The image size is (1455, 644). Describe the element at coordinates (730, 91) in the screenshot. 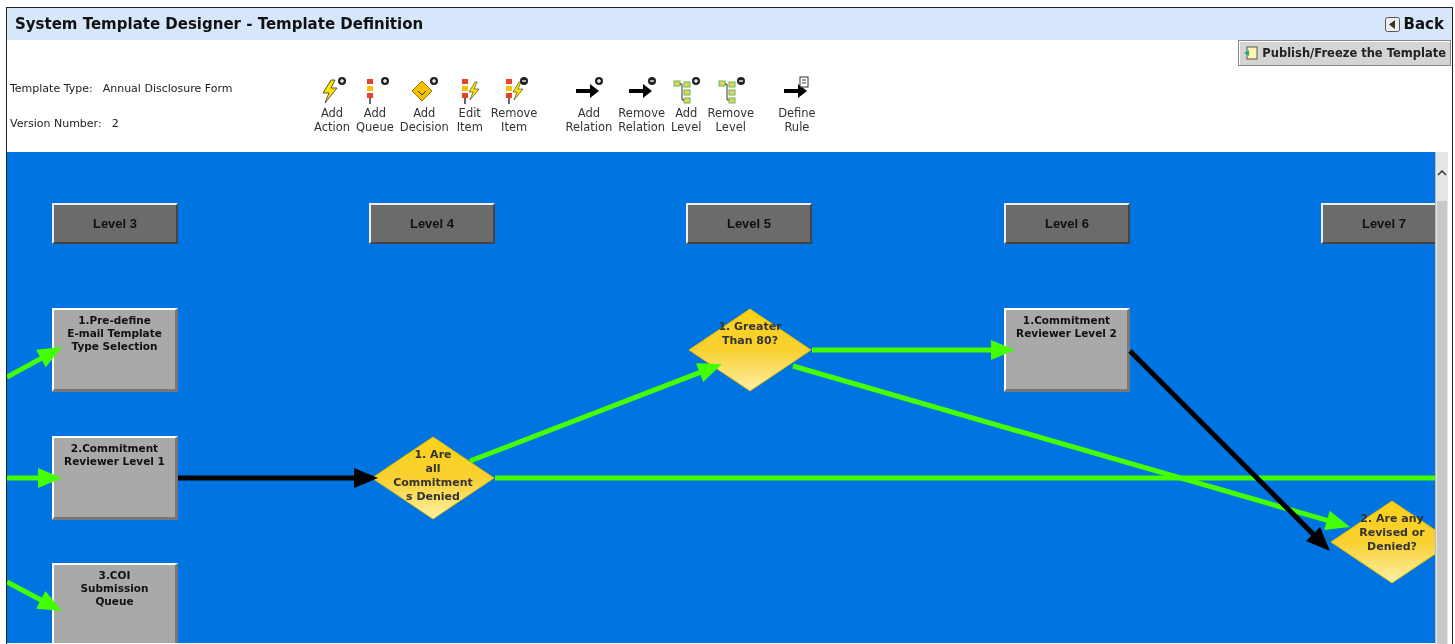

I see `tree-minus-icon` at that location.